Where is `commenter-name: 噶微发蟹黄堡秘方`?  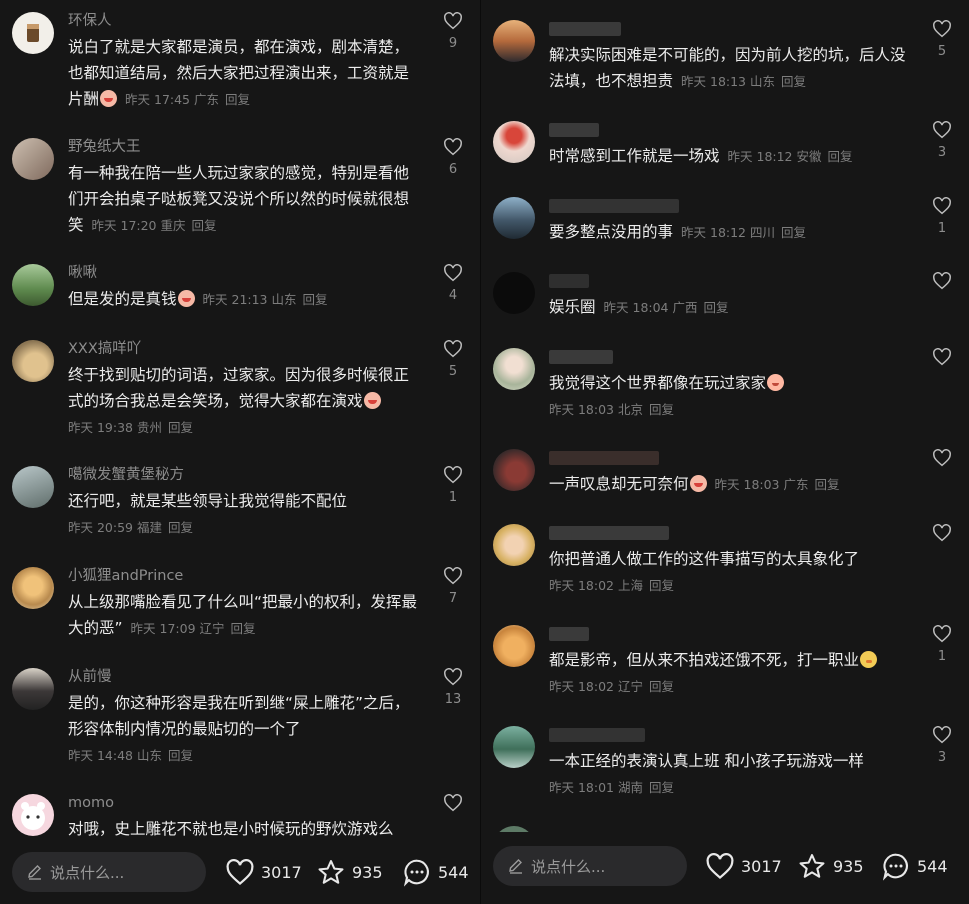
commenter-name: 噶微发蟹黄堡秘方 is located at coordinates (246, 475).